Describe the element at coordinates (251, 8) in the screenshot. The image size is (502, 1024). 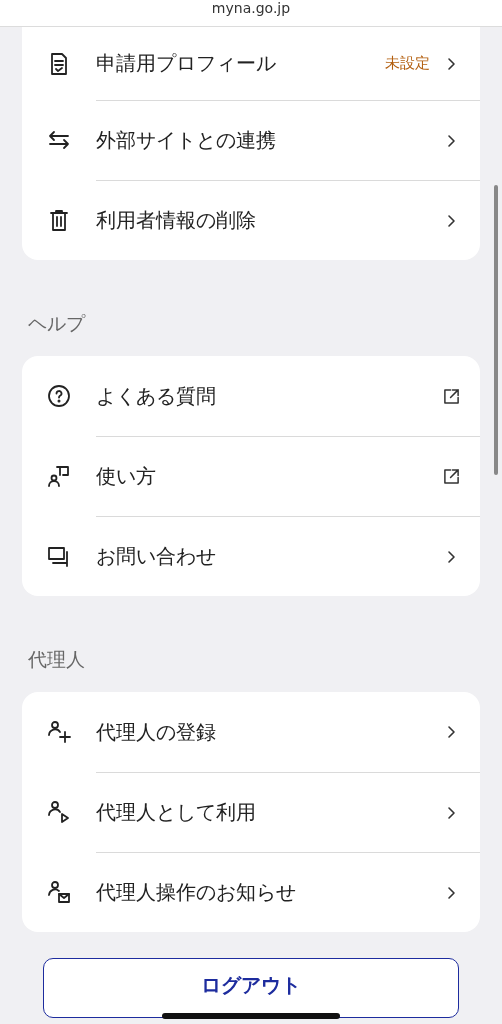
I see `address-url: myna.go.jp` at that location.